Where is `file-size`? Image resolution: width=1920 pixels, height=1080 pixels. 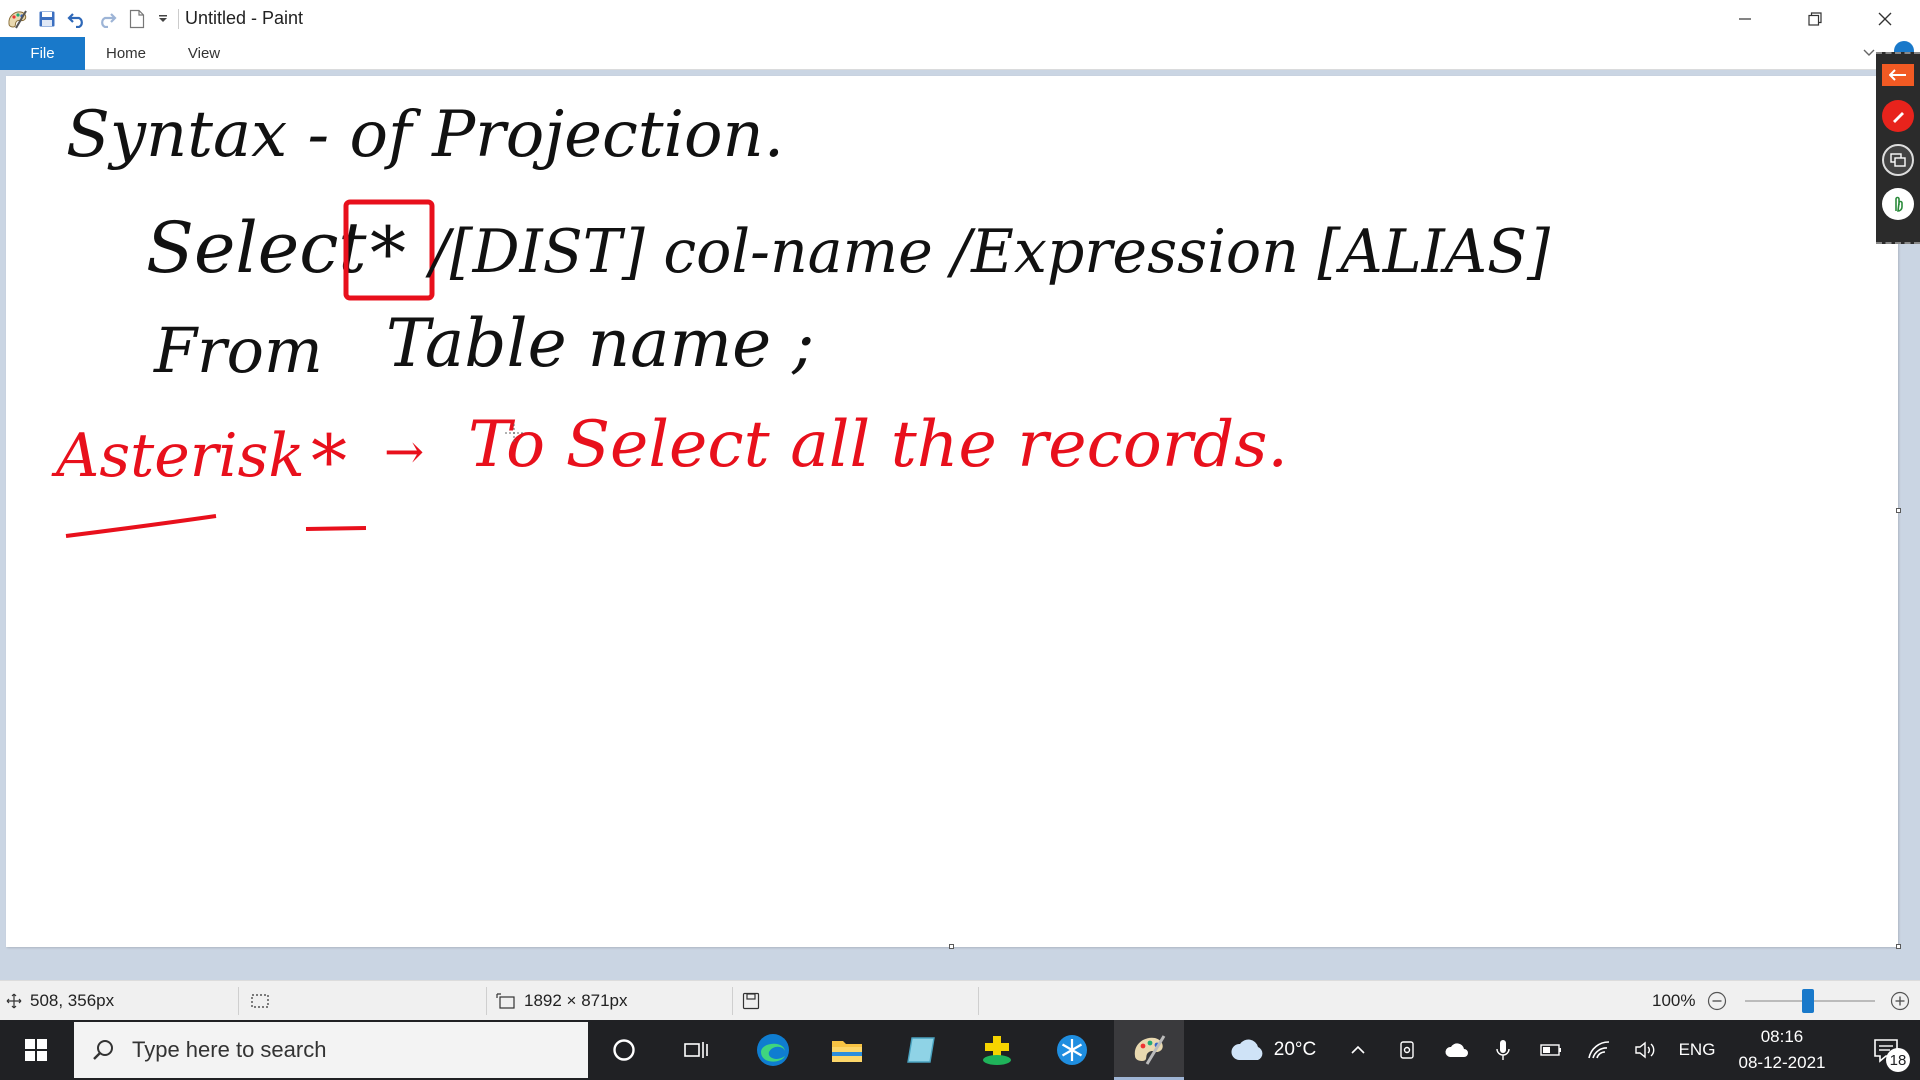
file-size is located at coordinates (751, 1001).